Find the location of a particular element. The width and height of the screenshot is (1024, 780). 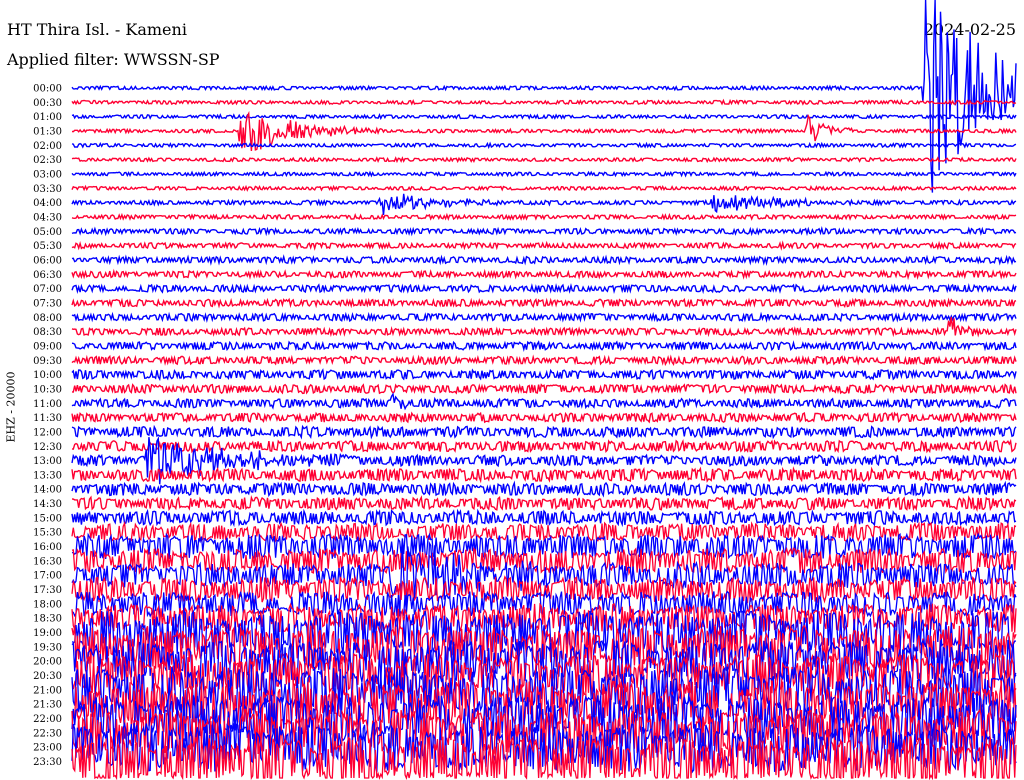

row-time-label: 15:00 is located at coordinates (47, 518).